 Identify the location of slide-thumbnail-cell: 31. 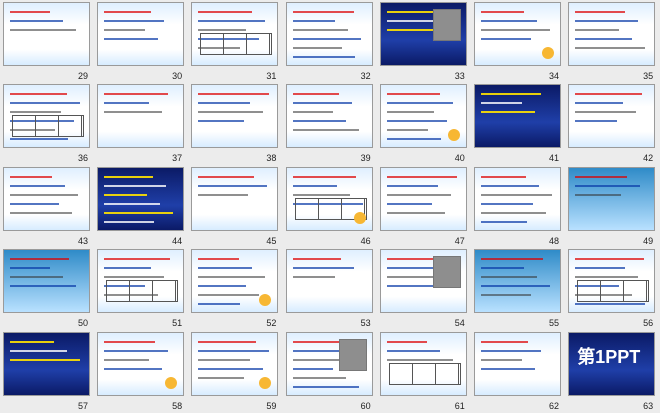
(235, 41).